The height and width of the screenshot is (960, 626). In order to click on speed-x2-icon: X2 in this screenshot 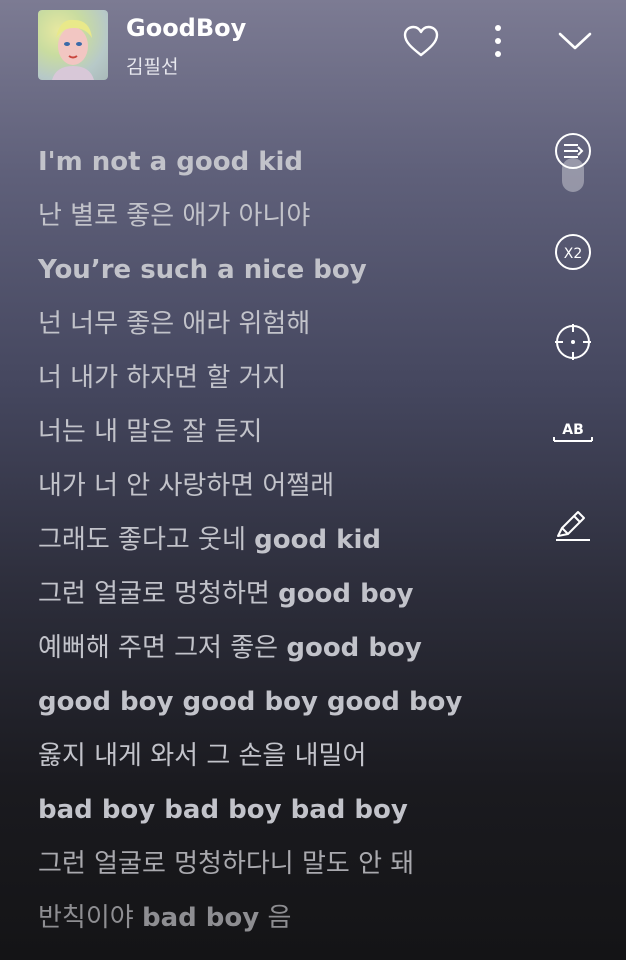, I will do `click(573, 252)`.